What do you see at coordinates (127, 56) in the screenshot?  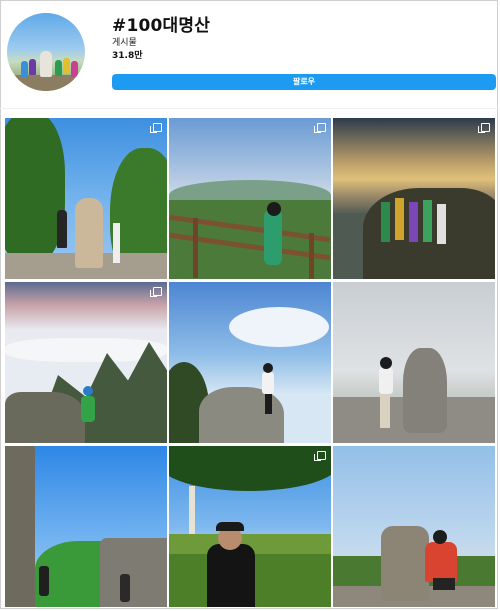 I see `posts-count: 31.8만` at bounding box center [127, 56].